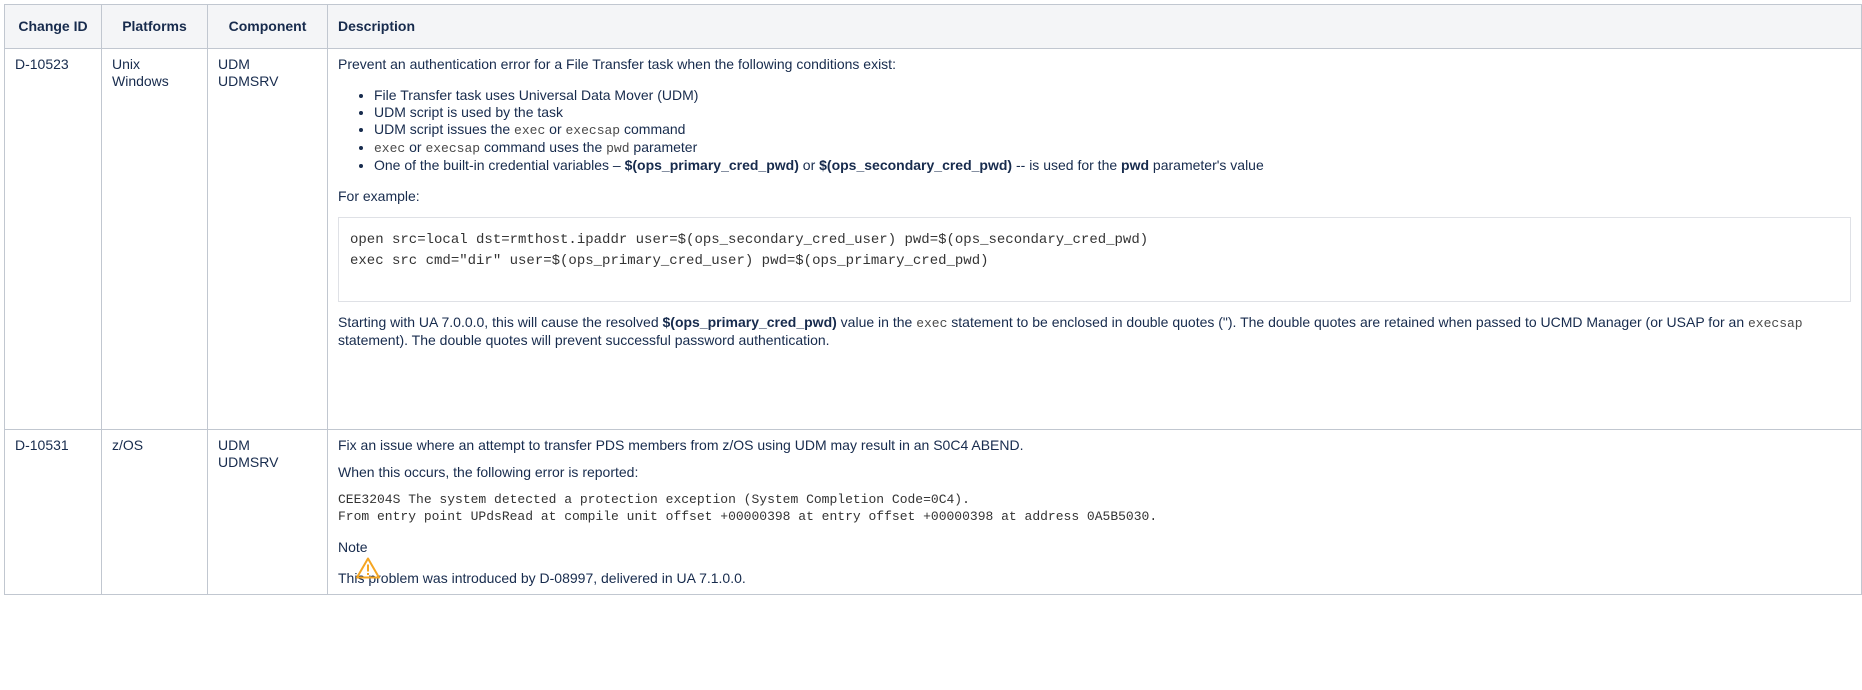  I want to click on header-change-id: Change ID, so click(53, 26).